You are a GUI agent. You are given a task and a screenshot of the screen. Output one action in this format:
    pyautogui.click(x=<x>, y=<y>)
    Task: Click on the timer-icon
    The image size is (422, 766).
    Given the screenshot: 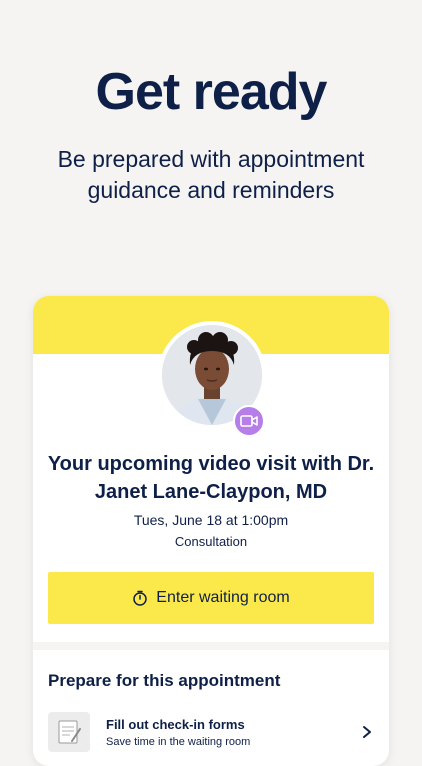 What is the action you would take?
    pyautogui.click(x=140, y=598)
    